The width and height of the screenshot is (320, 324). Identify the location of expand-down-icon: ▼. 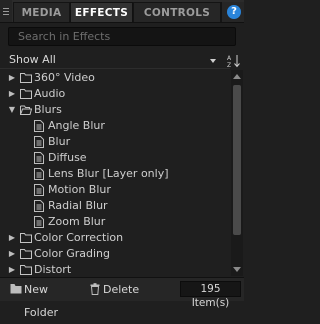
(12, 110).